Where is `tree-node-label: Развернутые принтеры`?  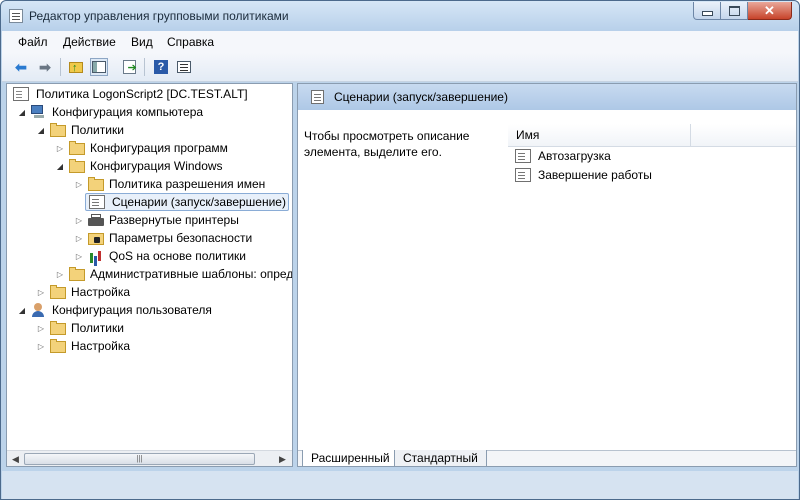
tree-node-label: Развернутые принтеры is located at coordinates (174, 220).